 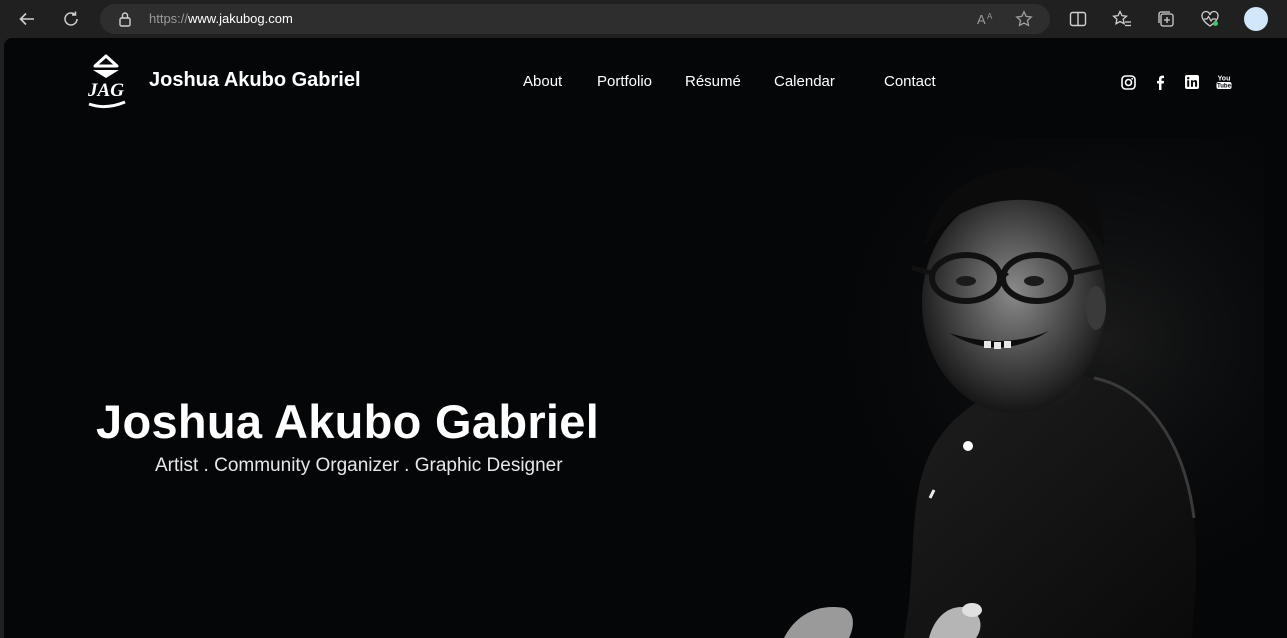 I want to click on lock-icon, so click(x=125, y=21).